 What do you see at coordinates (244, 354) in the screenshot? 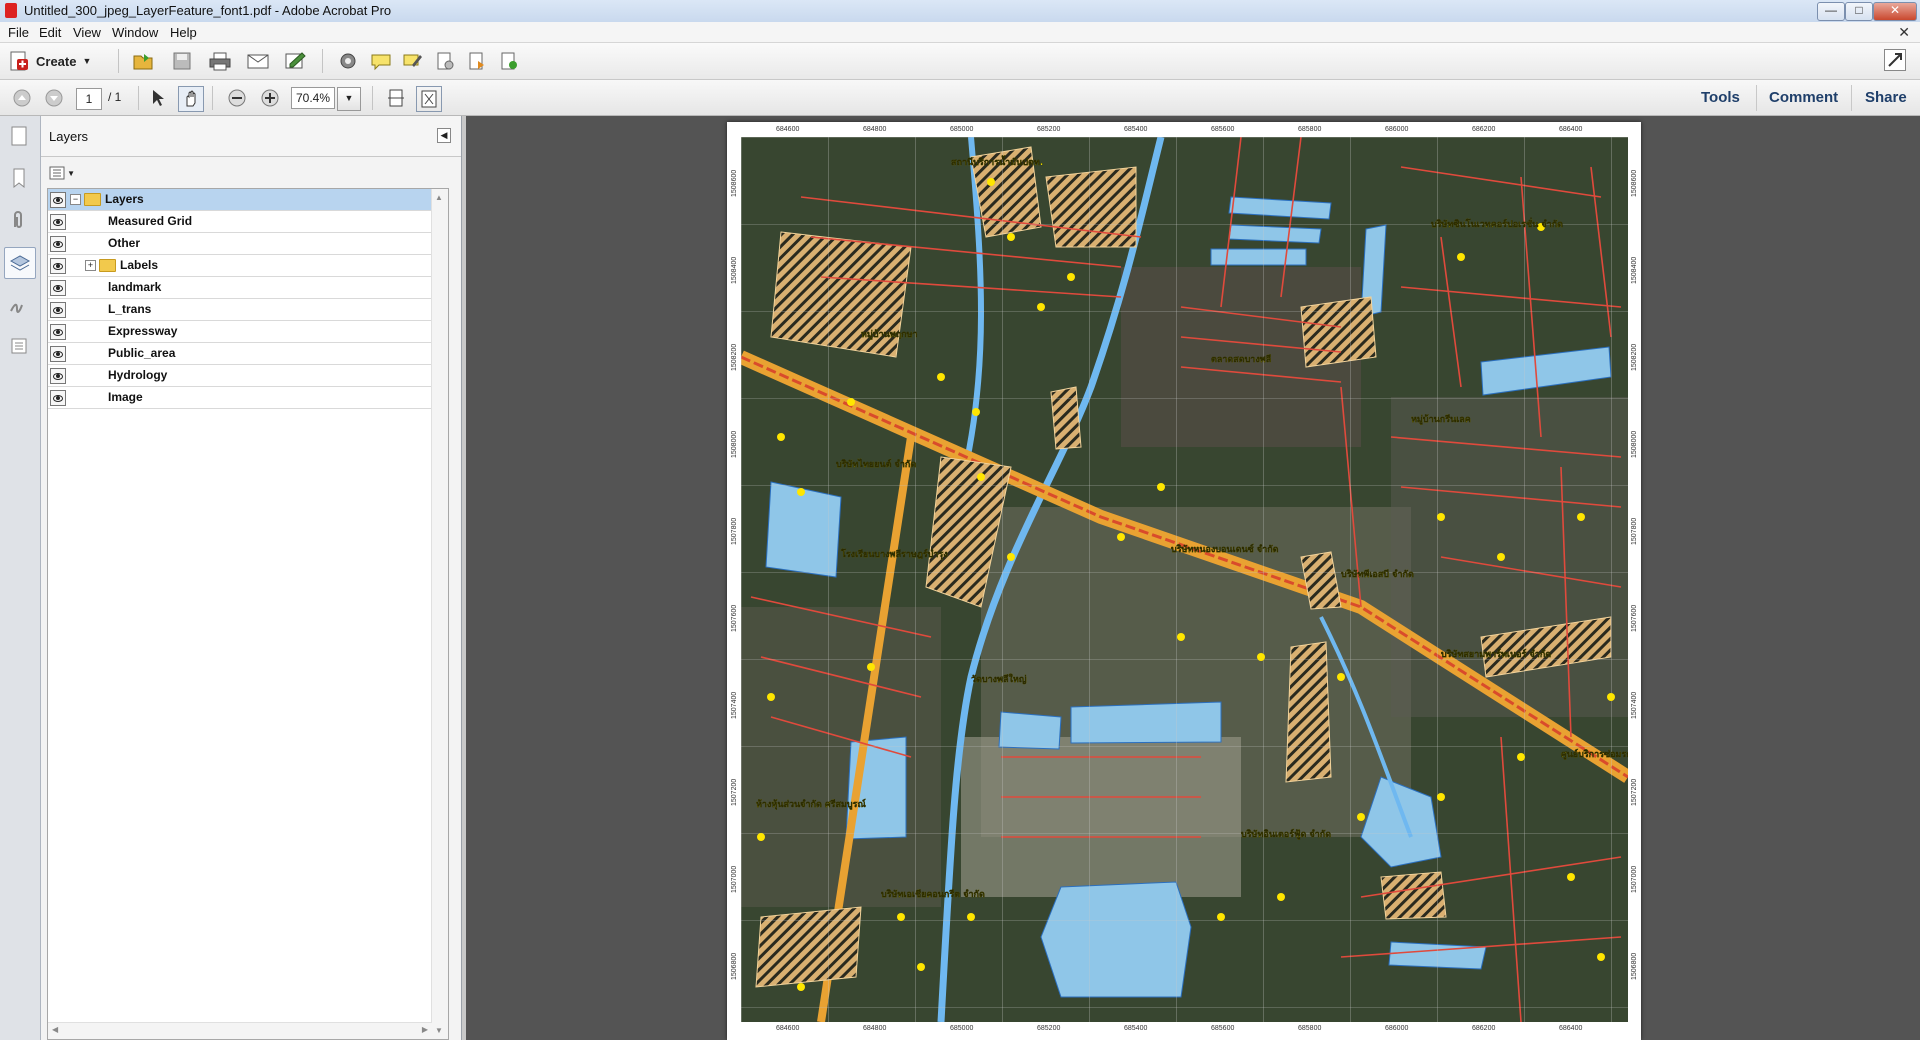
I see `layer-row-public-area: Public_area` at bounding box center [244, 354].